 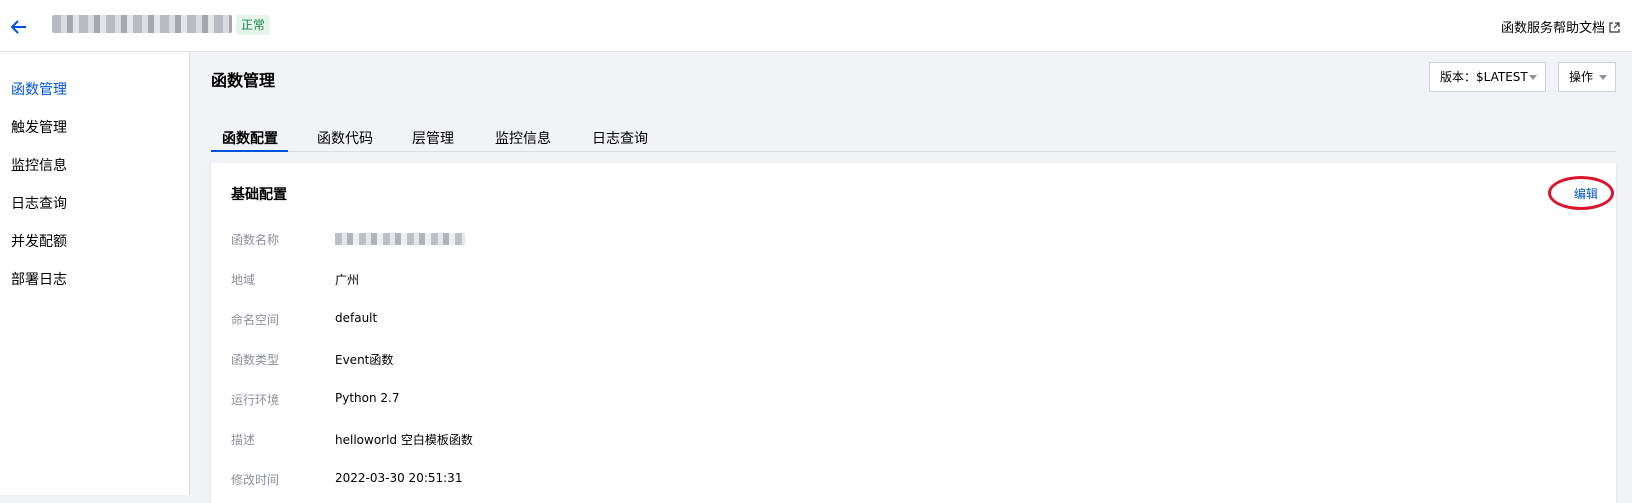 I want to click on function-name-redacted, so click(x=142, y=24).